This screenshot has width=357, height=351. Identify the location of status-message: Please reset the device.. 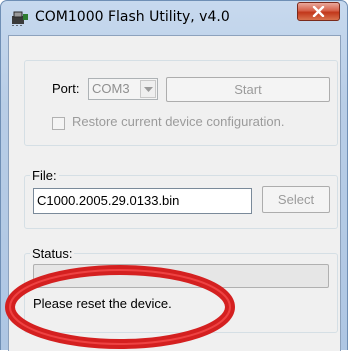
(102, 303).